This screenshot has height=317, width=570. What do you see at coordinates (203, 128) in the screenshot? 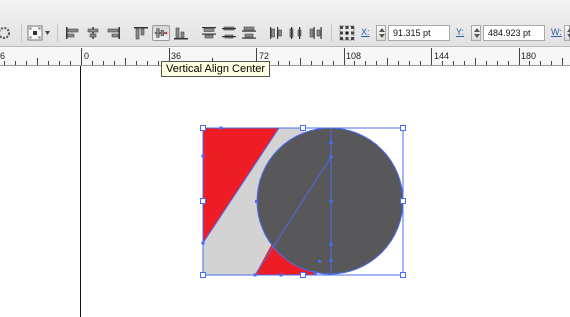
I see `handle-top-left` at bounding box center [203, 128].